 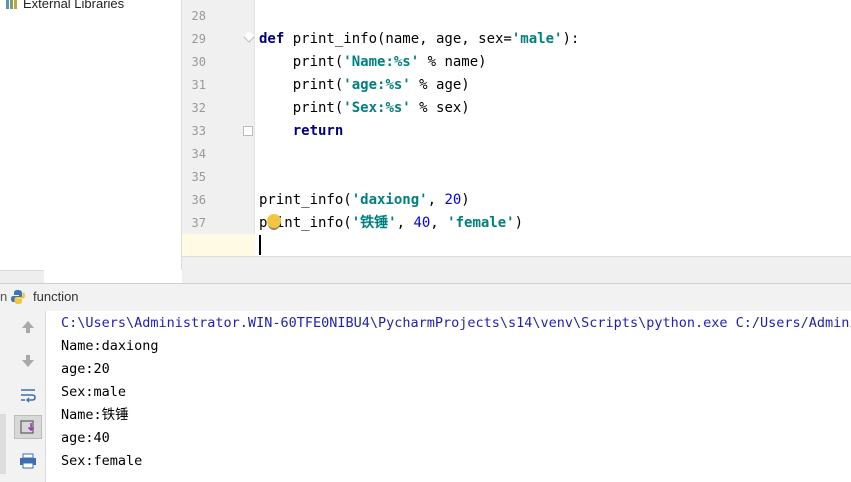 What do you see at coordinates (28, 361) in the screenshot?
I see `down-arrow-icon` at bounding box center [28, 361].